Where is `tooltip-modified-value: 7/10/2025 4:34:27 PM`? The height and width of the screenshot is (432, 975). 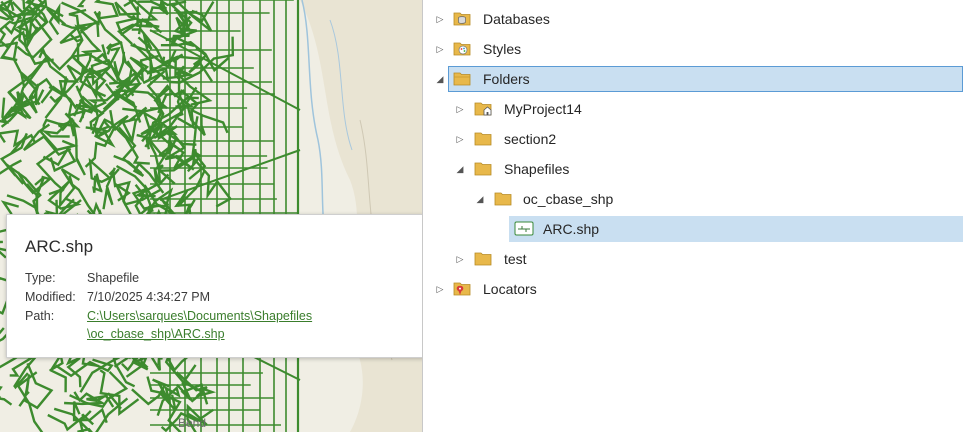
tooltip-modified-value: 7/10/2025 4:34:27 PM is located at coordinates (149, 297).